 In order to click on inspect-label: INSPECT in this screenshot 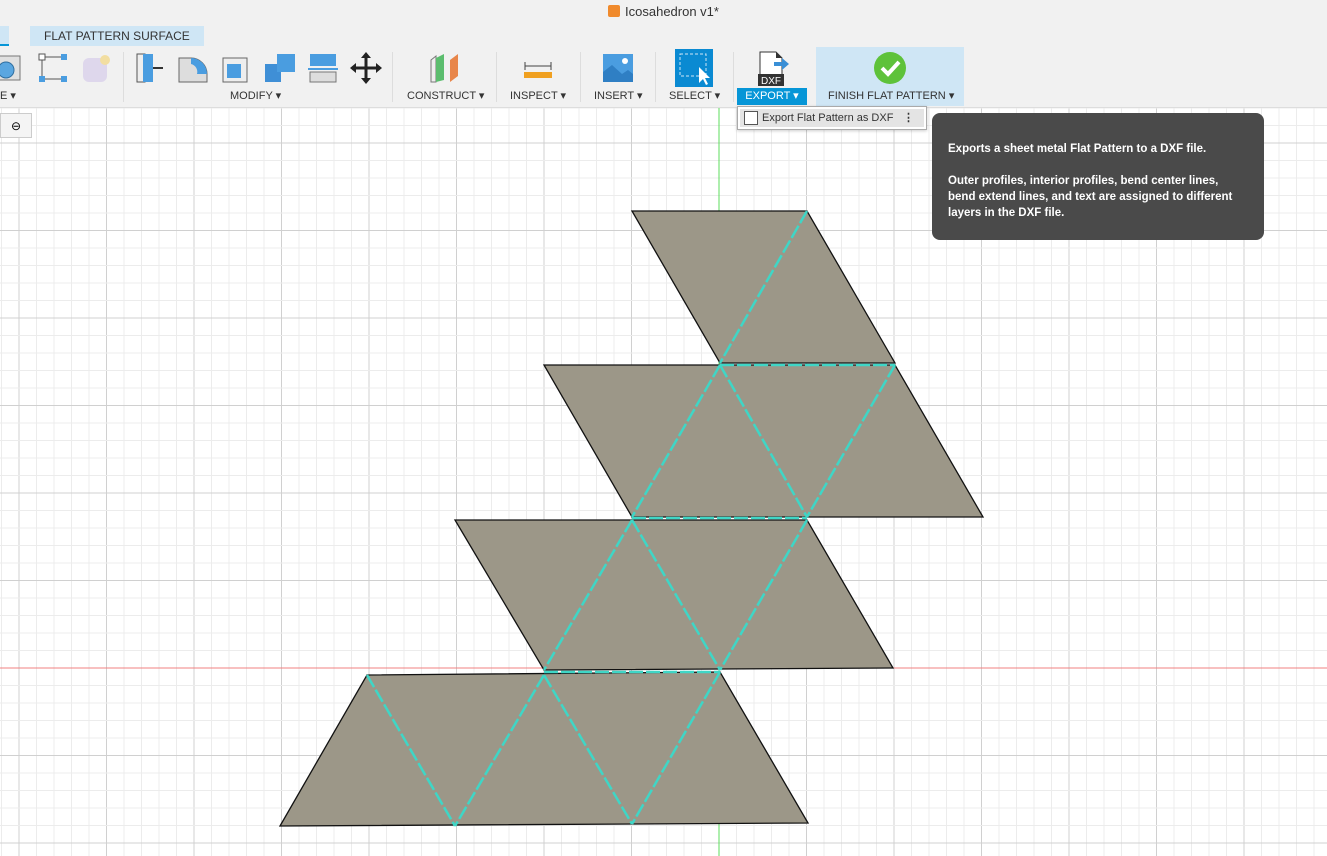, I will do `click(534, 96)`.